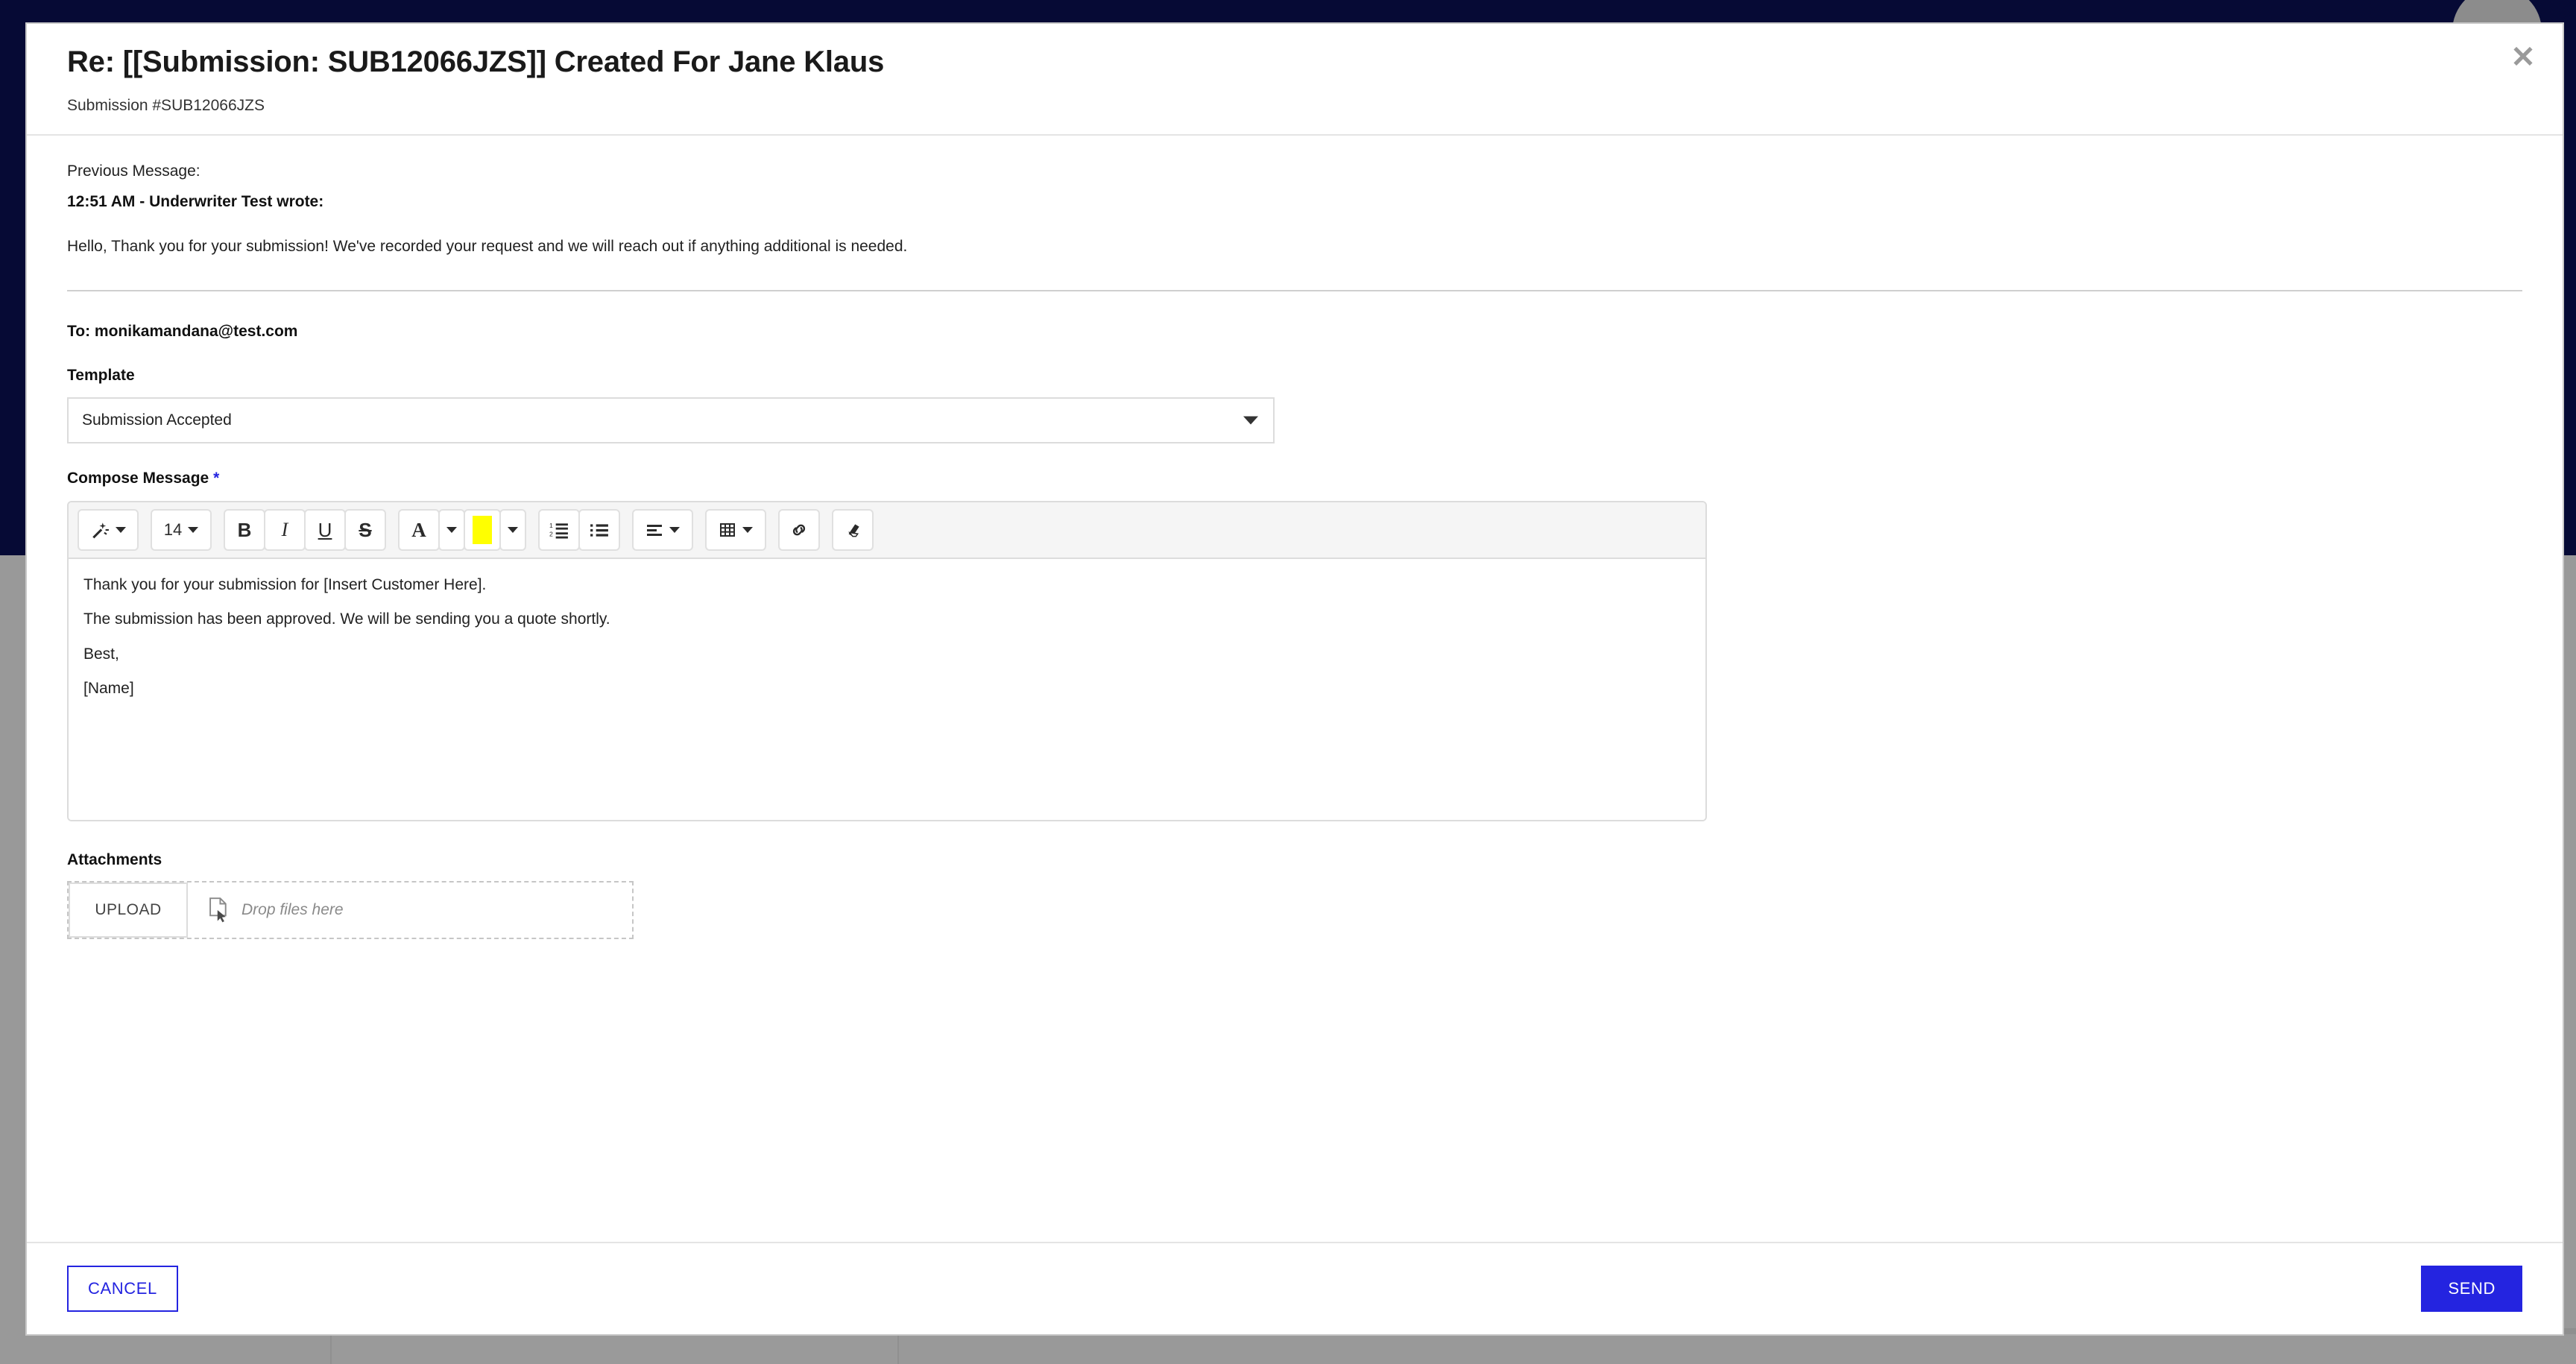 The image size is (2576, 1364). I want to click on ordered-list-icon: 1 2, so click(558, 530).